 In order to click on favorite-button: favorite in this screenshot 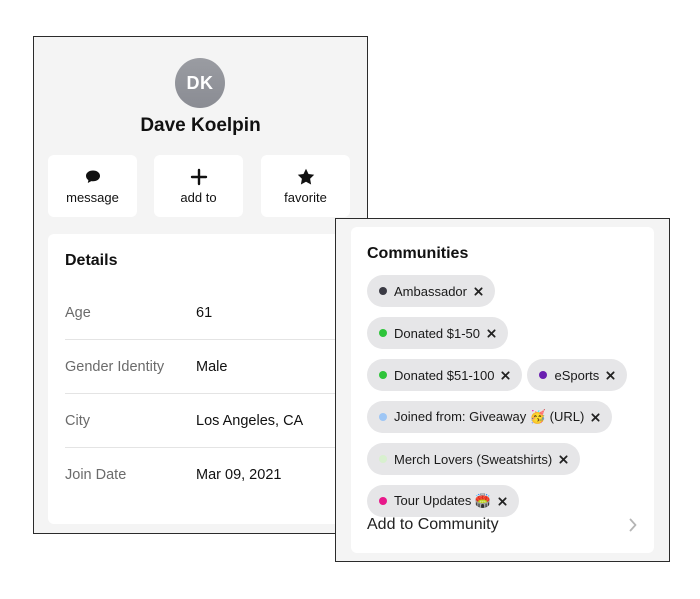, I will do `click(305, 186)`.